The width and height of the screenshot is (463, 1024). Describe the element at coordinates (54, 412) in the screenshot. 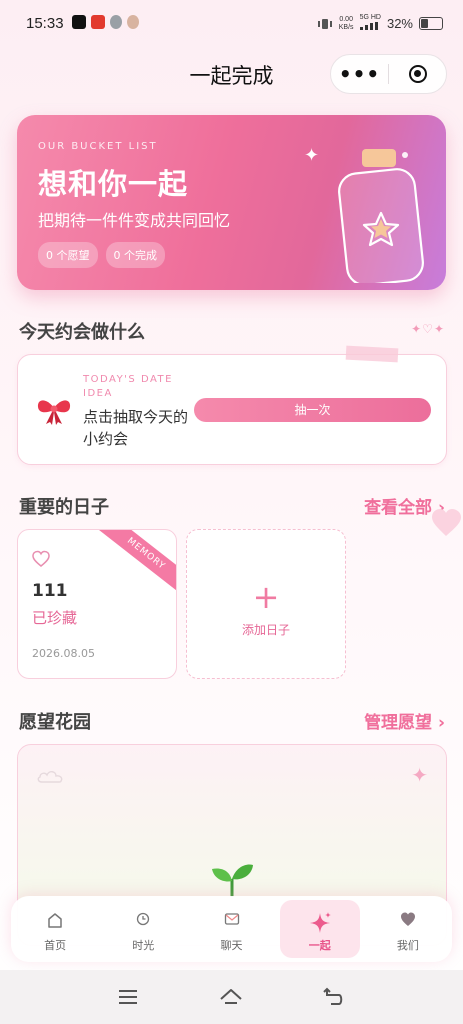

I see `bow-icon` at that location.